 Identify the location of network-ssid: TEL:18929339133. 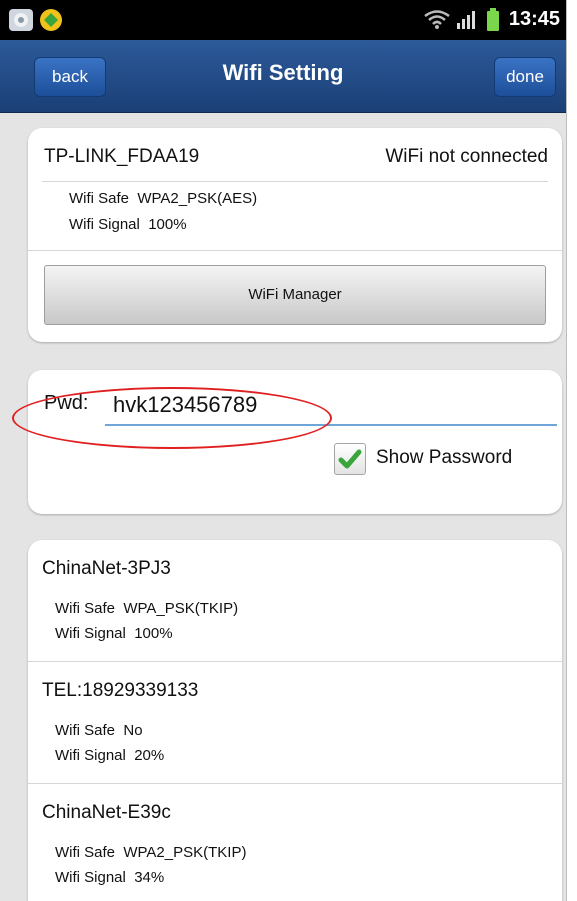
(120, 690).